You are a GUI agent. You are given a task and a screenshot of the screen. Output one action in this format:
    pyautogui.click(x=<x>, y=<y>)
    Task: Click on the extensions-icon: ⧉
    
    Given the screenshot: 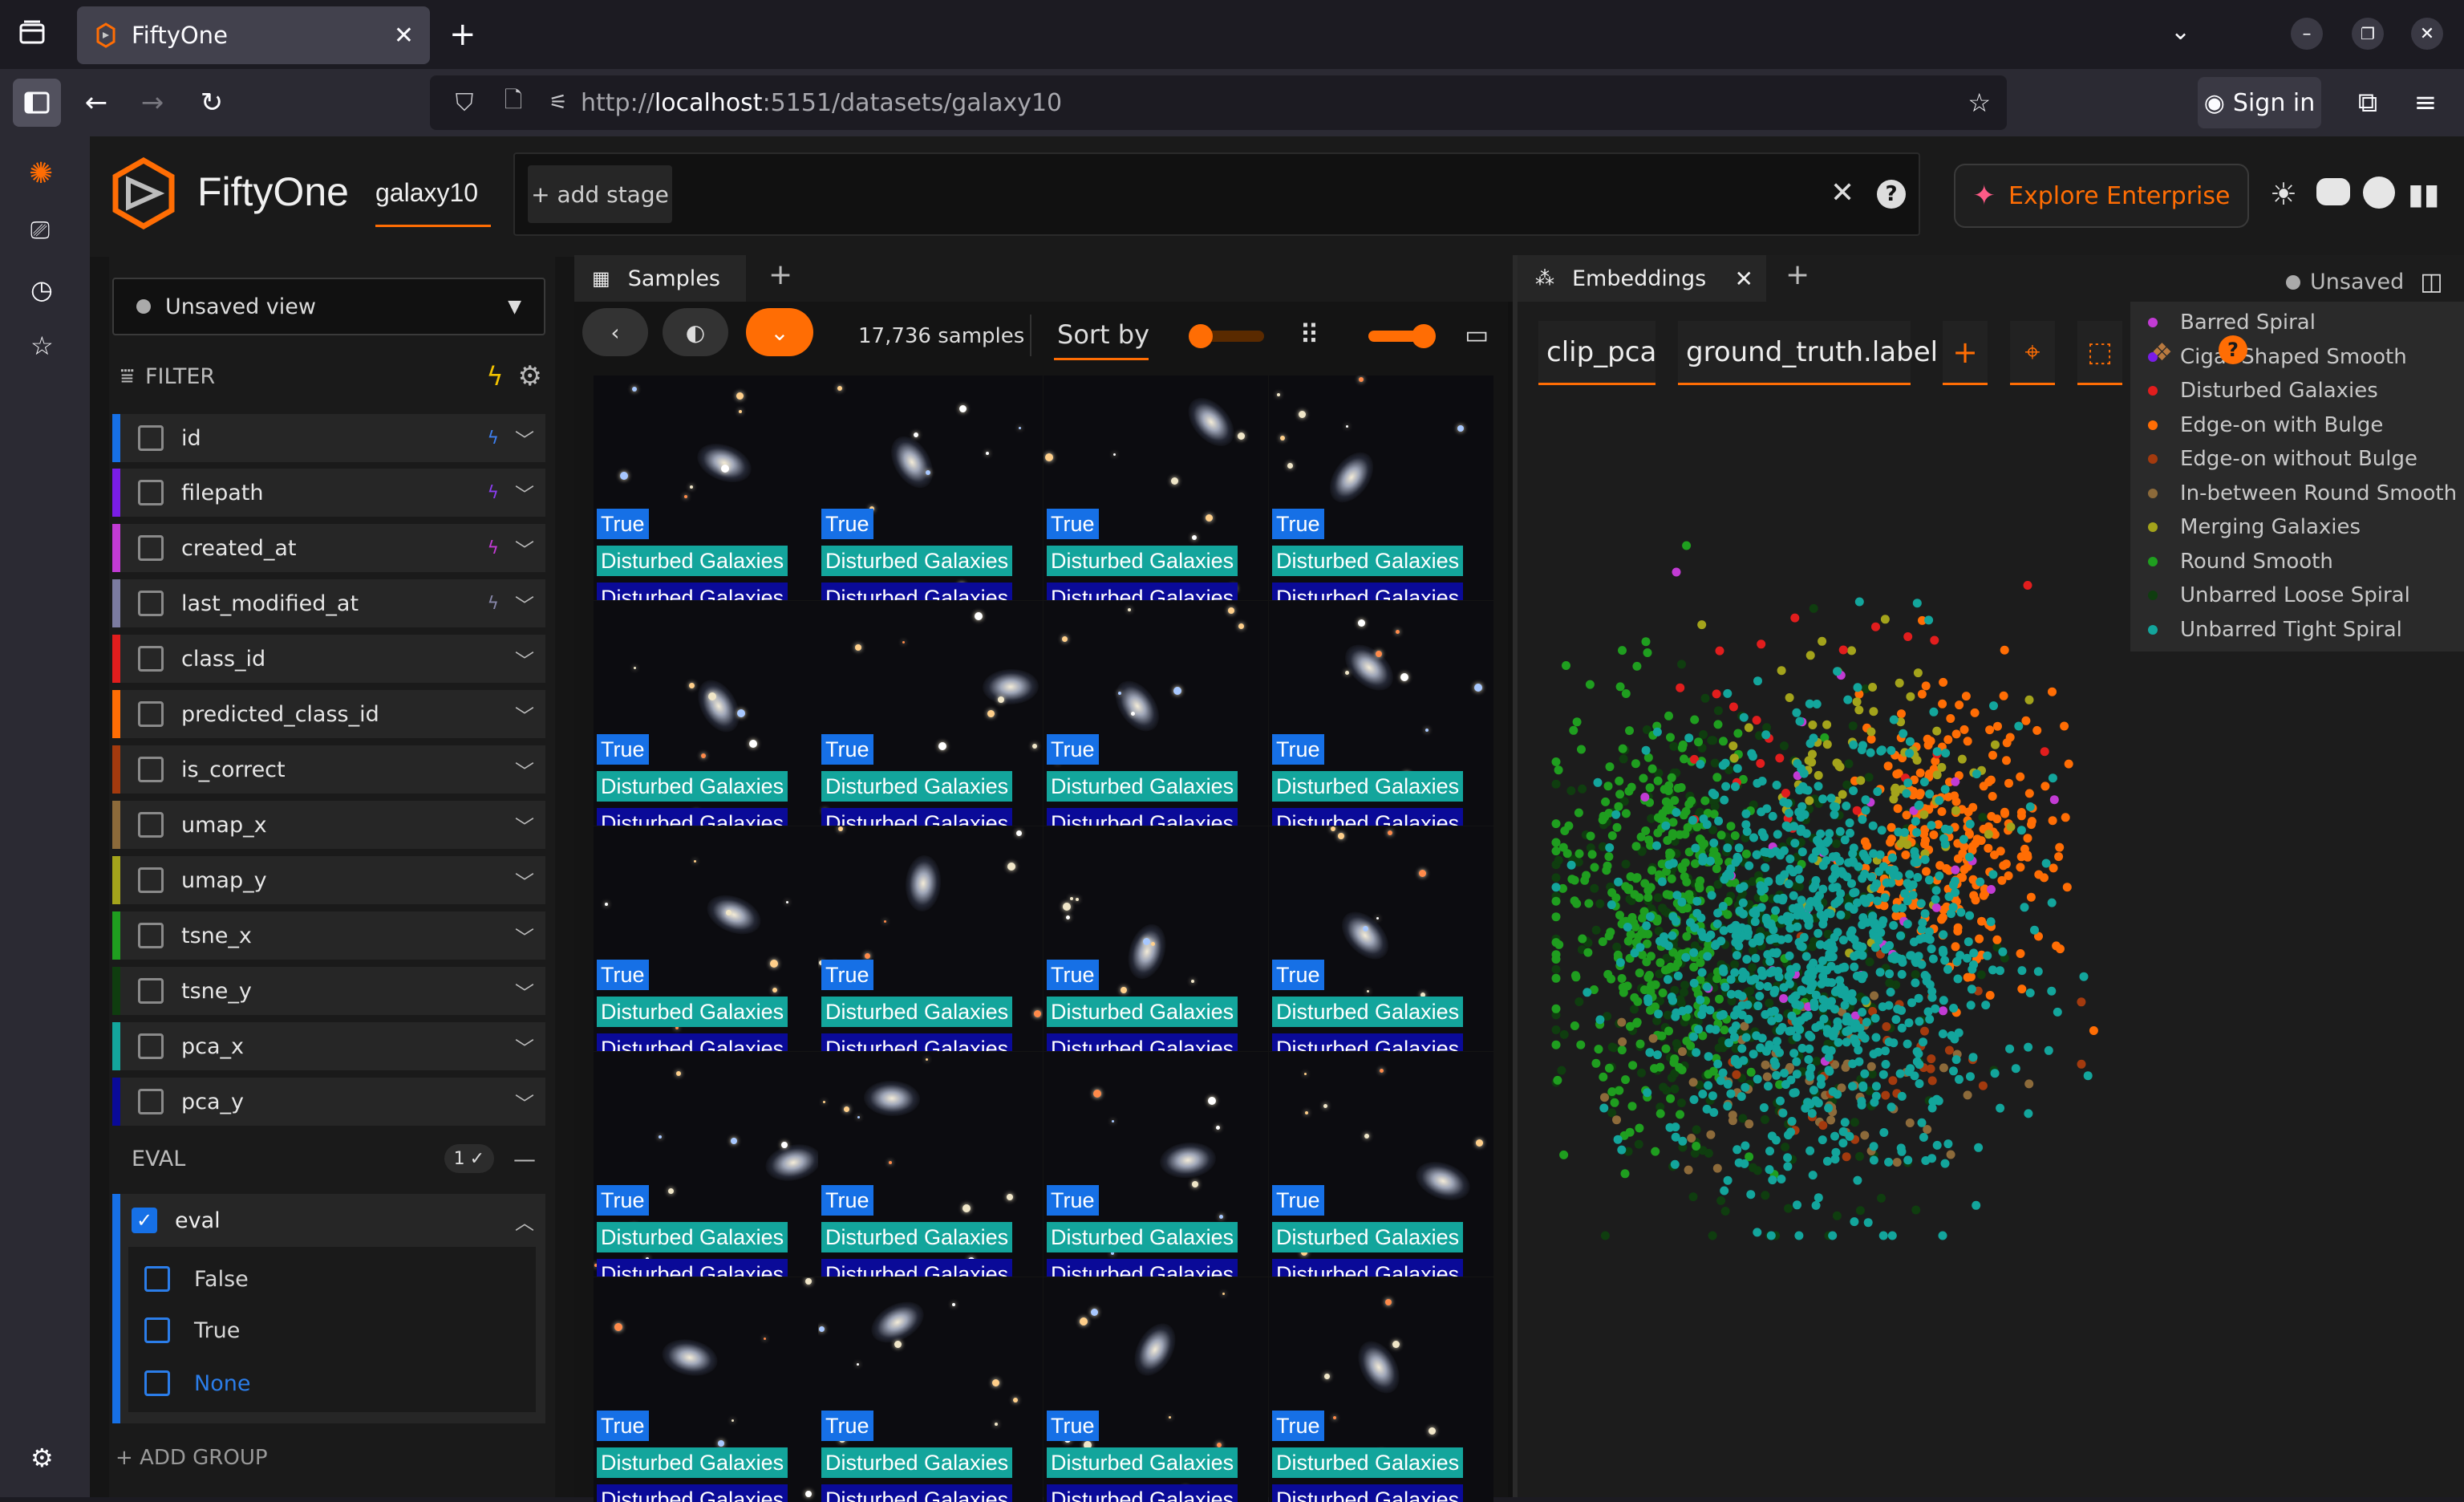 What is the action you would take?
    pyautogui.click(x=2368, y=103)
    